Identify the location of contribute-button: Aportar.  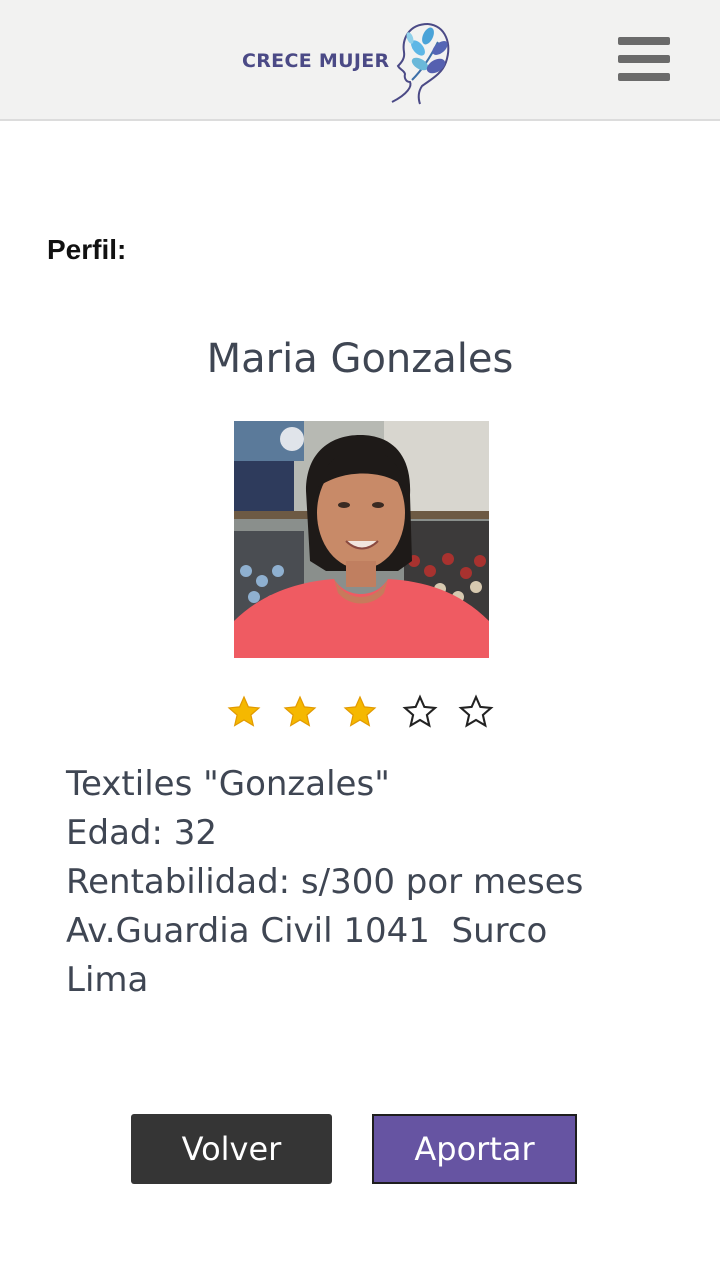
(474, 1149).